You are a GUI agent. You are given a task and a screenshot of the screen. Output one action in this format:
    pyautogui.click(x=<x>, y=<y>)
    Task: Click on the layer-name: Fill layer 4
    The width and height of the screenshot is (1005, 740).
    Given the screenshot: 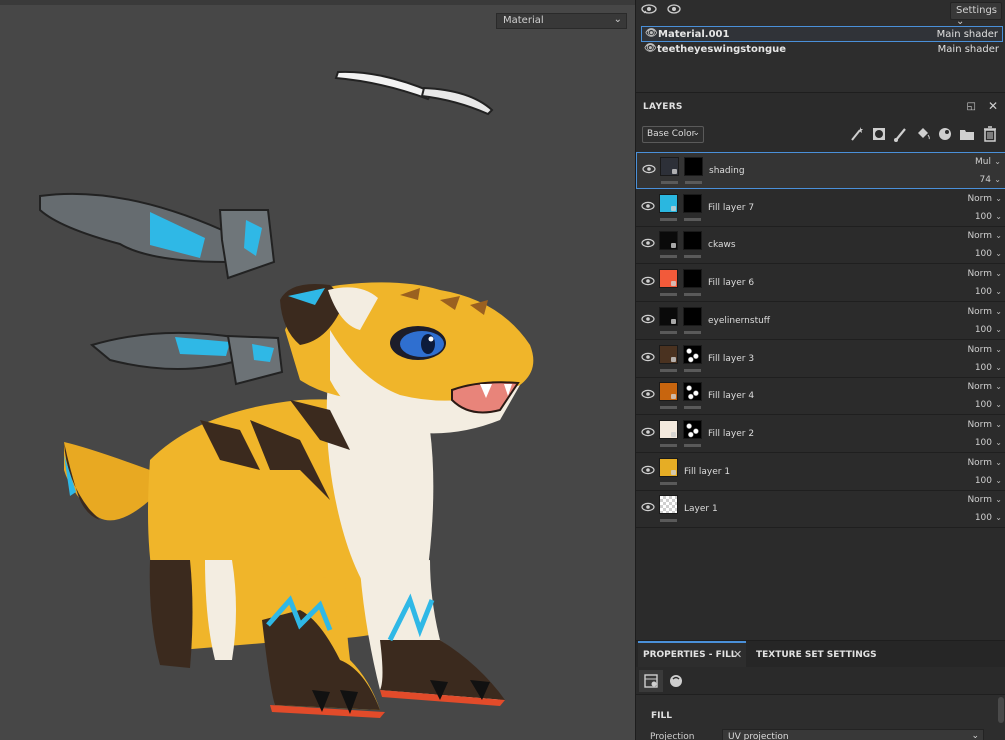 What is the action you would take?
    pyautogui.click(x=731, y=396)
    